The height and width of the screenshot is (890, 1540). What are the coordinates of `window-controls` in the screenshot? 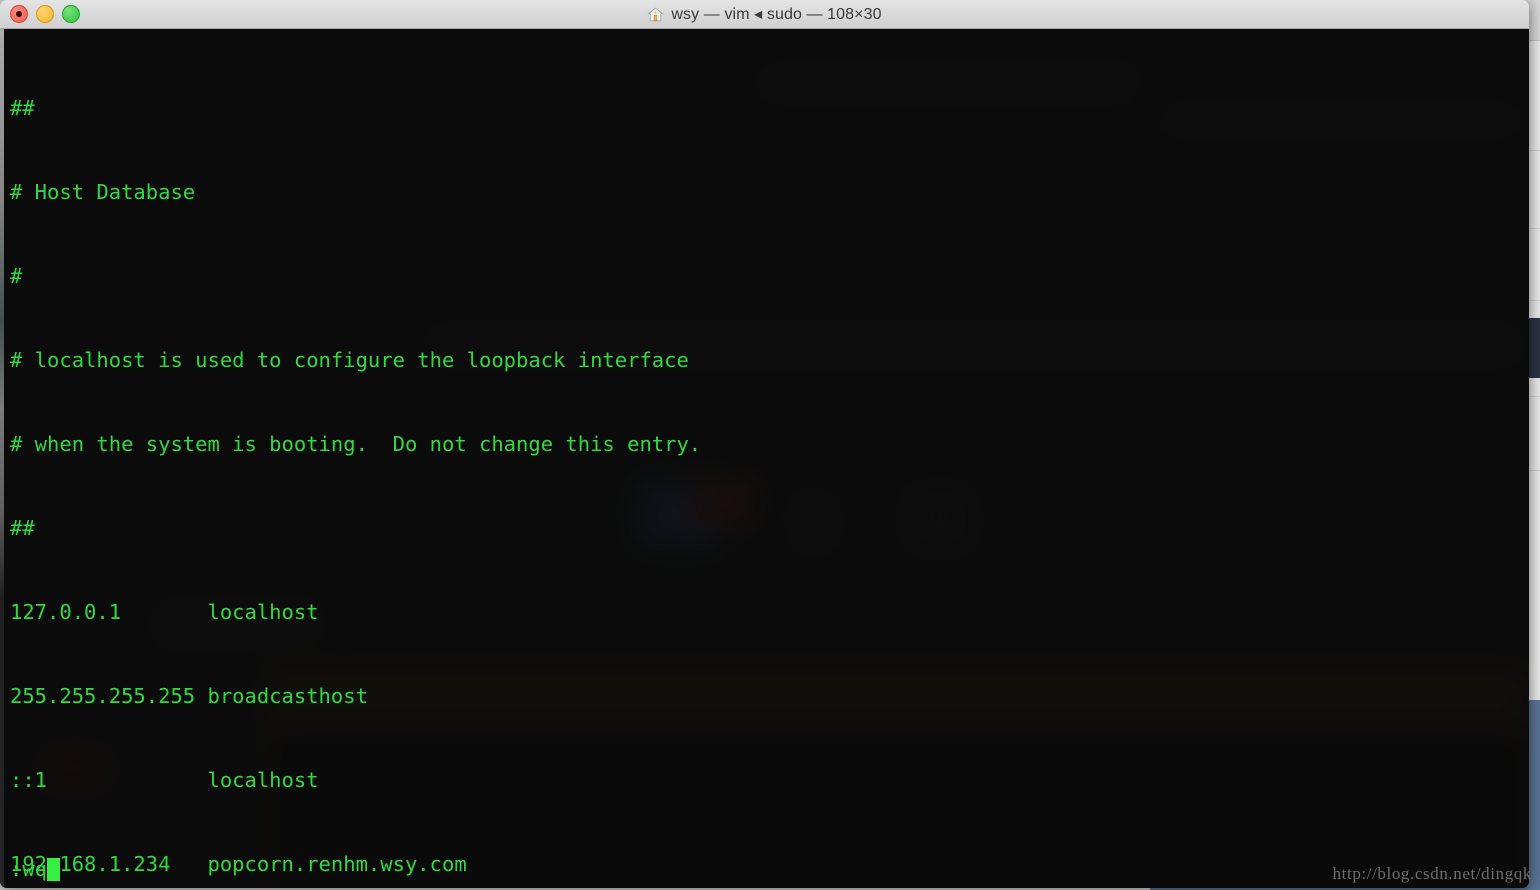 It's located at (45, 14).